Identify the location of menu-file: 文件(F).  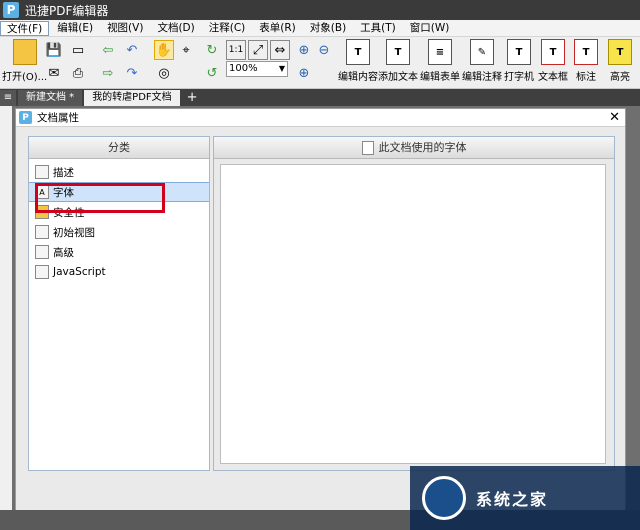
(25, 28).